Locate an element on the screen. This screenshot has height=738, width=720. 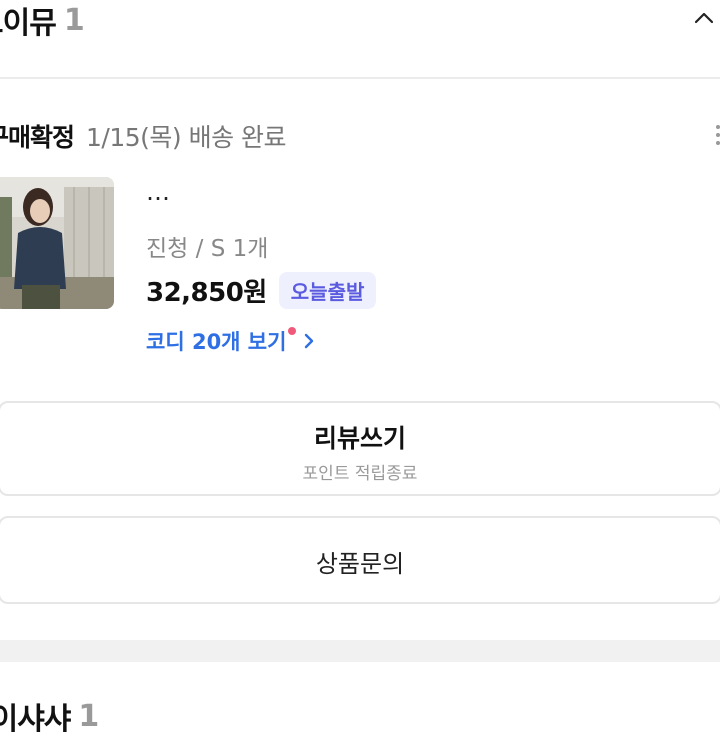
next-store-name: 데이샤샤 is located at coordinates (35, 719).